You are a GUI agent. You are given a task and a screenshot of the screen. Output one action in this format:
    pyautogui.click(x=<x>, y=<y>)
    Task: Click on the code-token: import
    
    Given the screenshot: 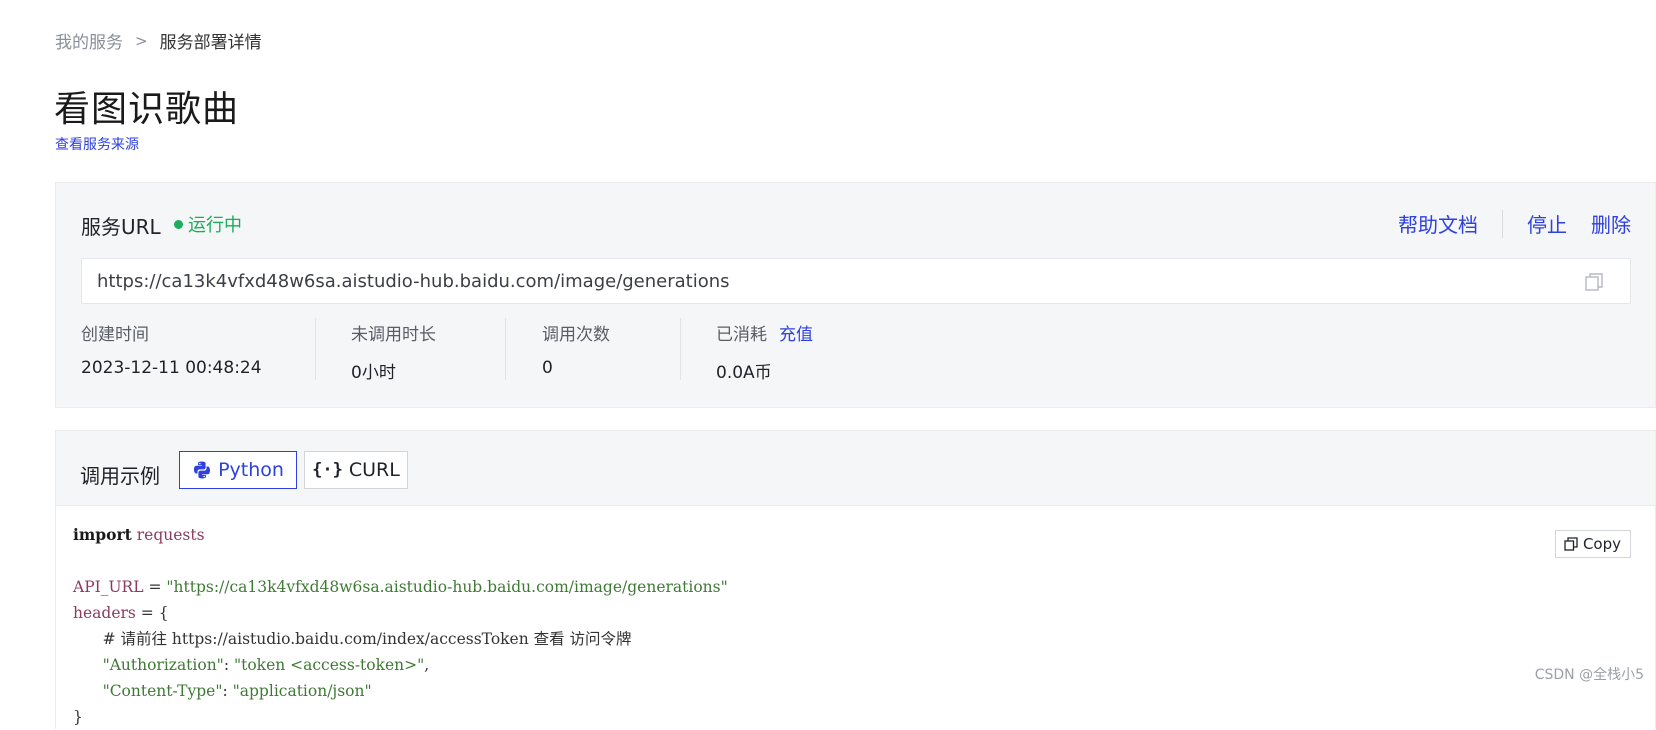 What is the action you would take?
    pyautogui.click(x=102, y=534)
    